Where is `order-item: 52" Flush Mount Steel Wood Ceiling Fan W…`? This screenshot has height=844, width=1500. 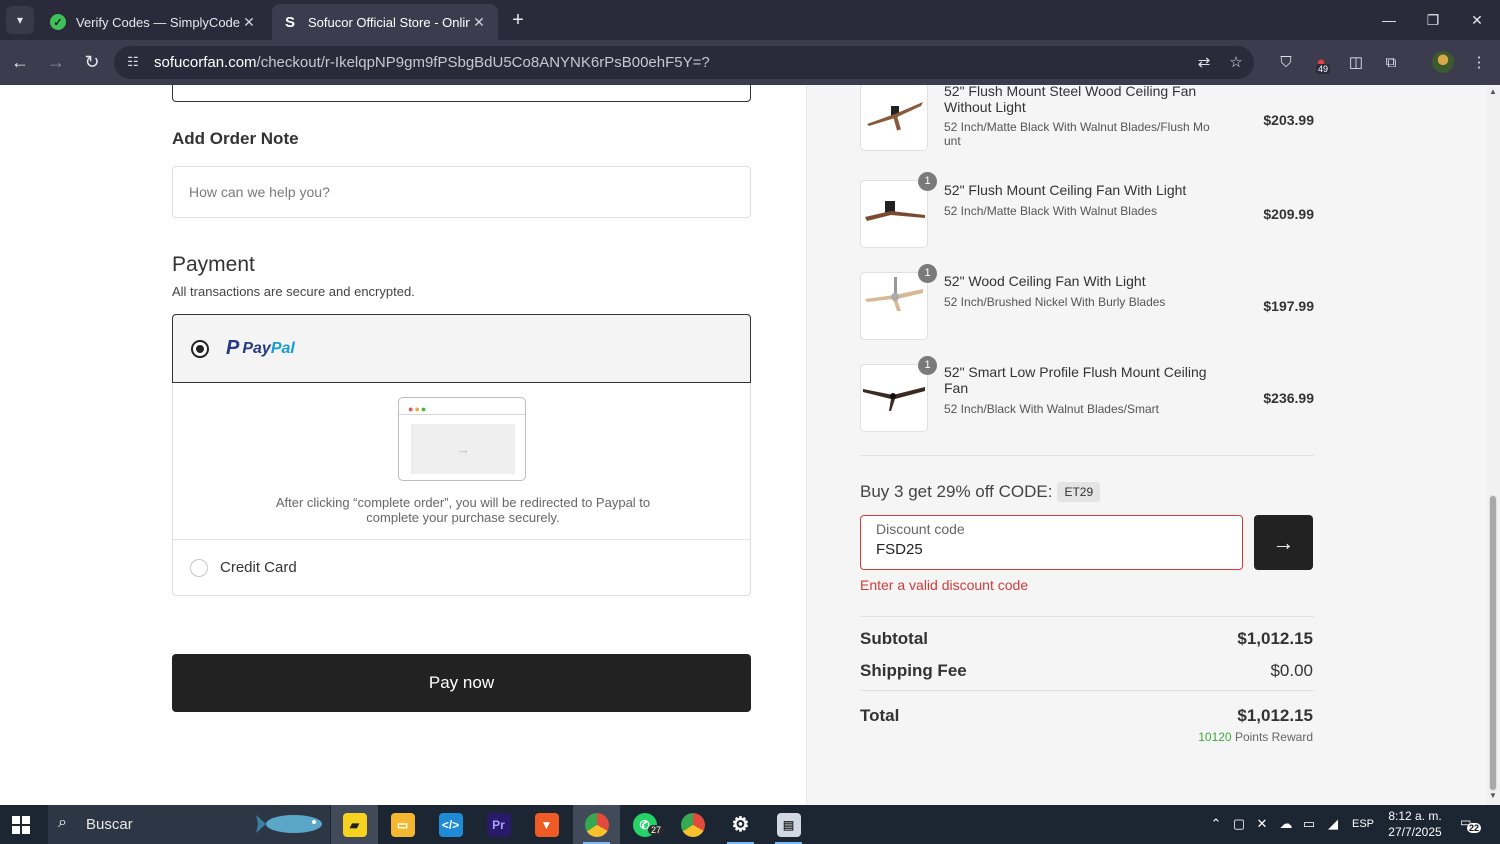 order-item: 52" Flush Mount Steel Wood Ceiling Fan W… is located at coordinates (1087, 118).